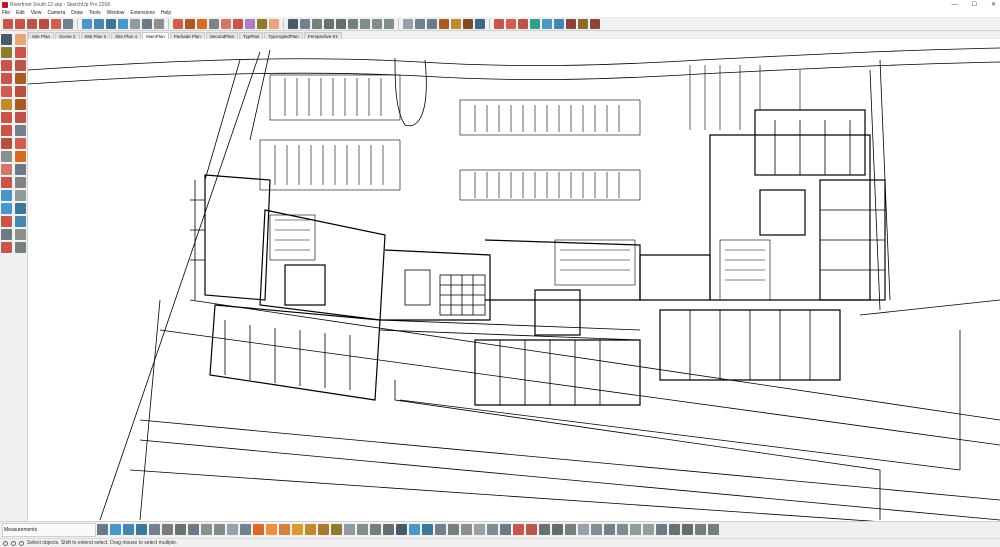  I want to click on zoom-extents-tool-icon, so click(6, 221).